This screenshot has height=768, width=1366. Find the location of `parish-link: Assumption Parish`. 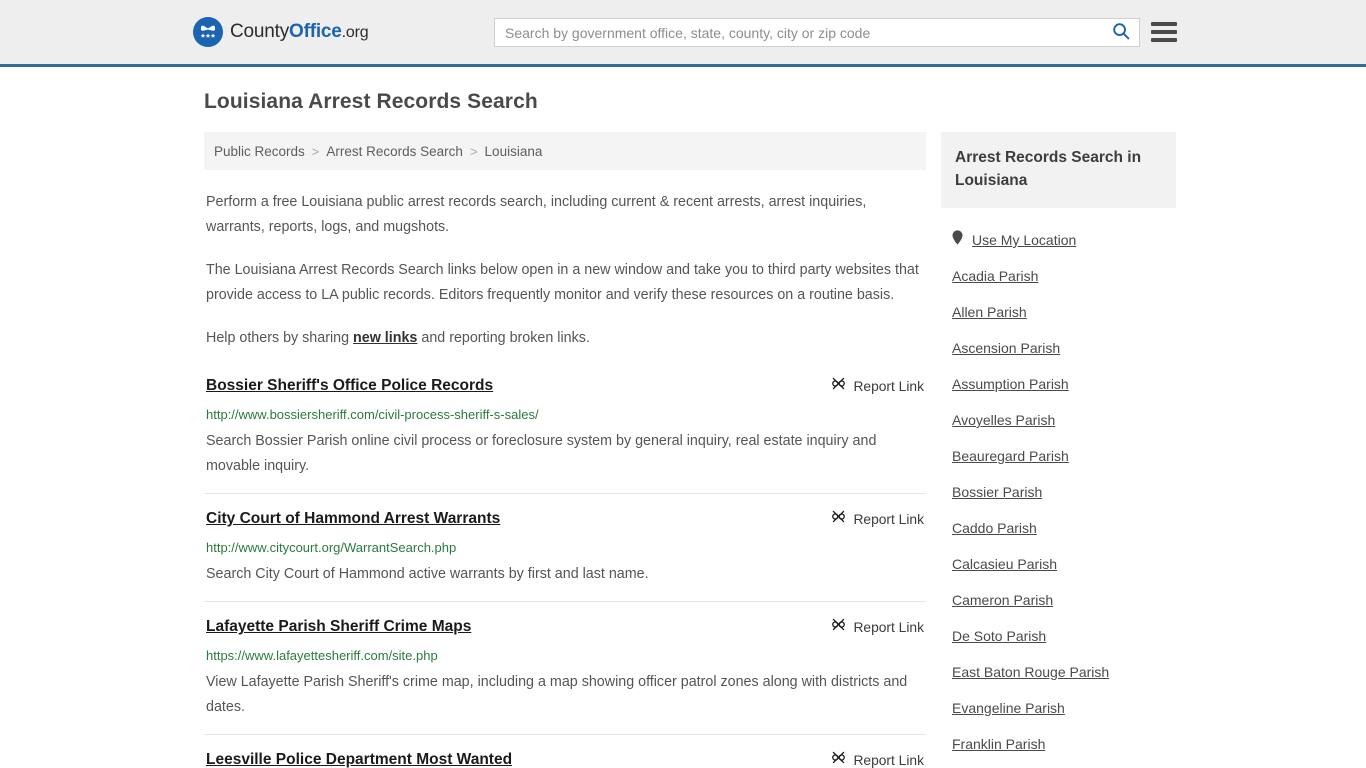

parish-link: Assumption Parish is located at coordinates (1010, 384).